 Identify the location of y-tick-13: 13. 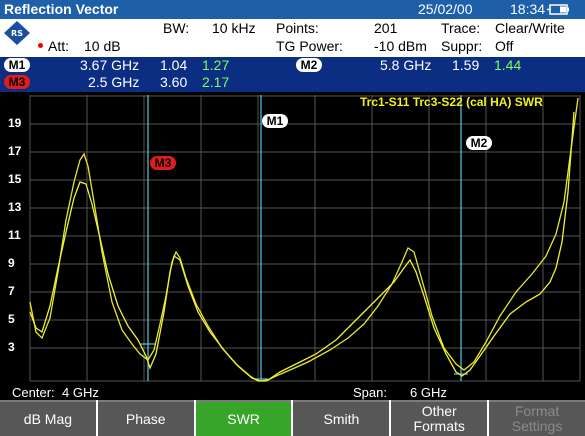
(15, 207).